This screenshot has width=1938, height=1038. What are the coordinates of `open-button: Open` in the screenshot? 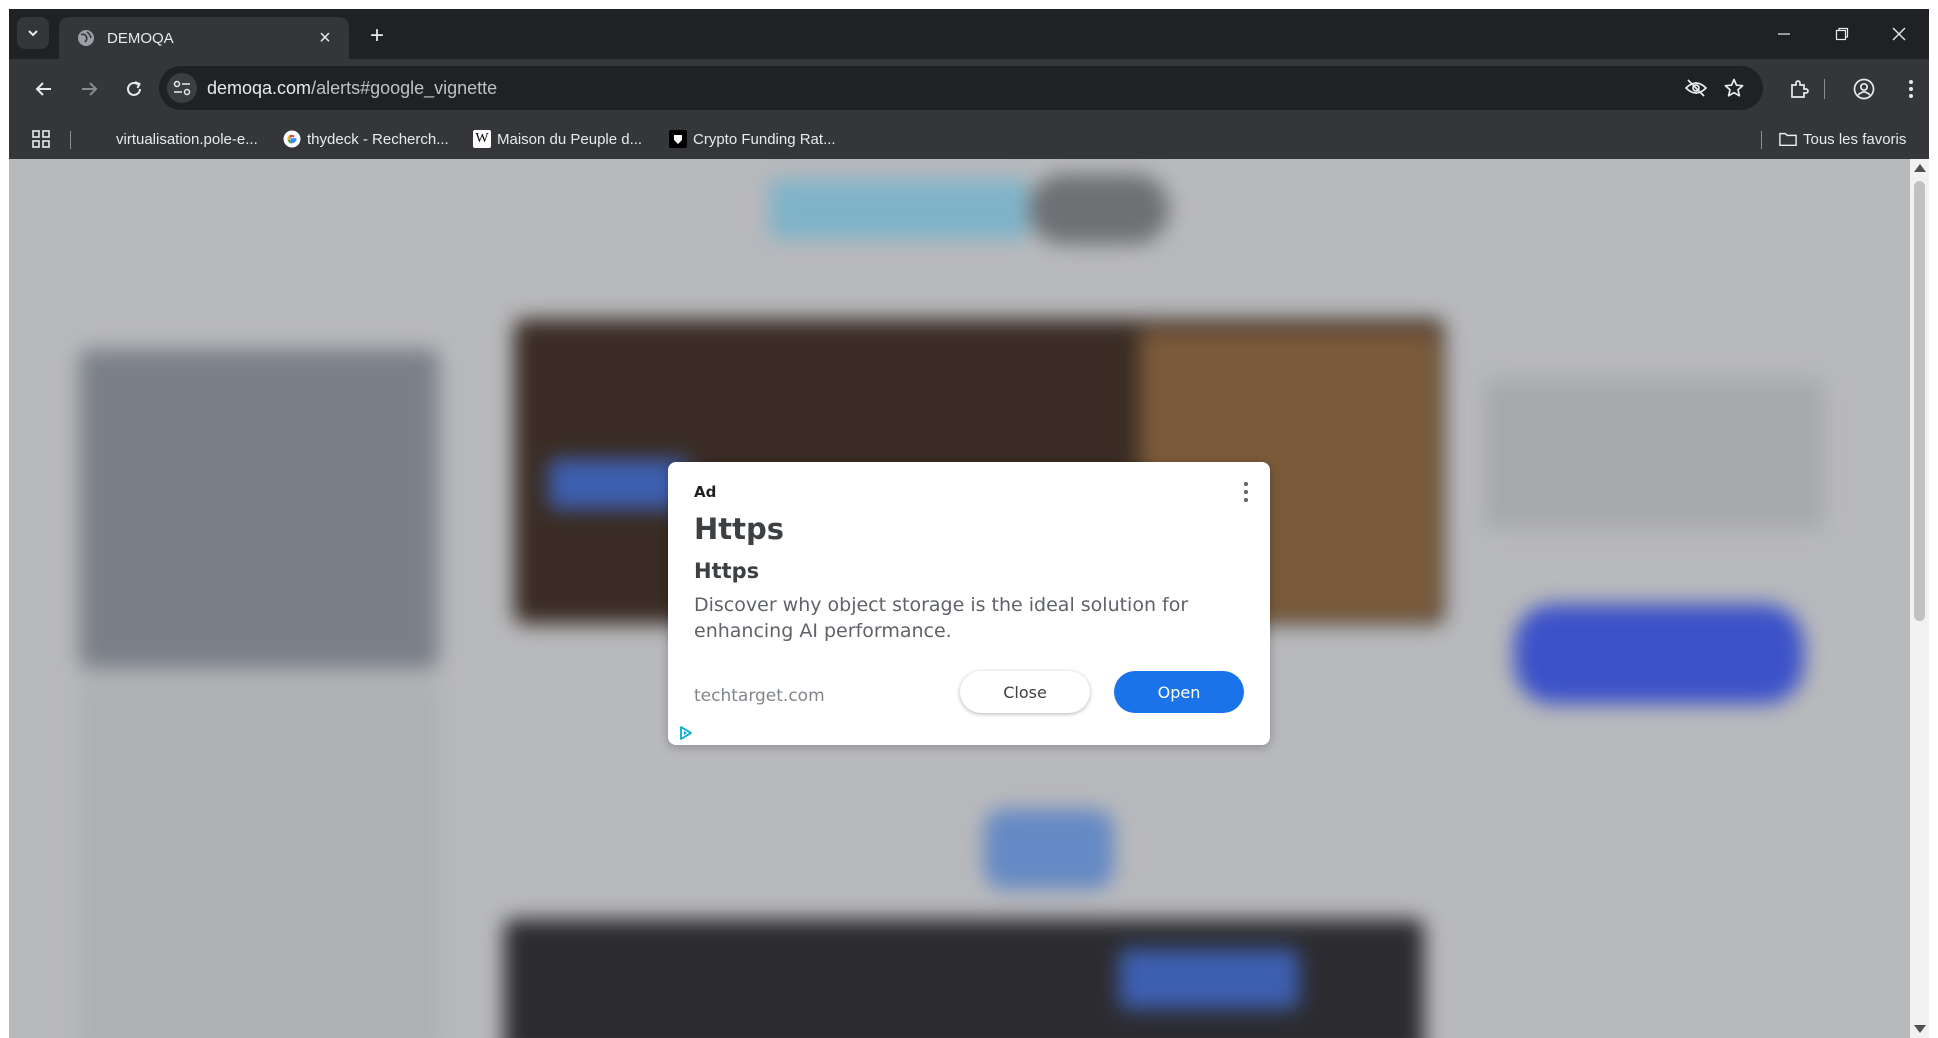 It's located at (1179, 692).